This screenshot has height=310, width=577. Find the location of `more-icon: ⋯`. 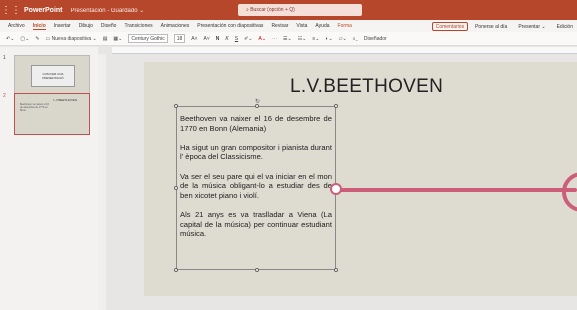

more-icon: ⋯ is located at coordinates (274, 39).